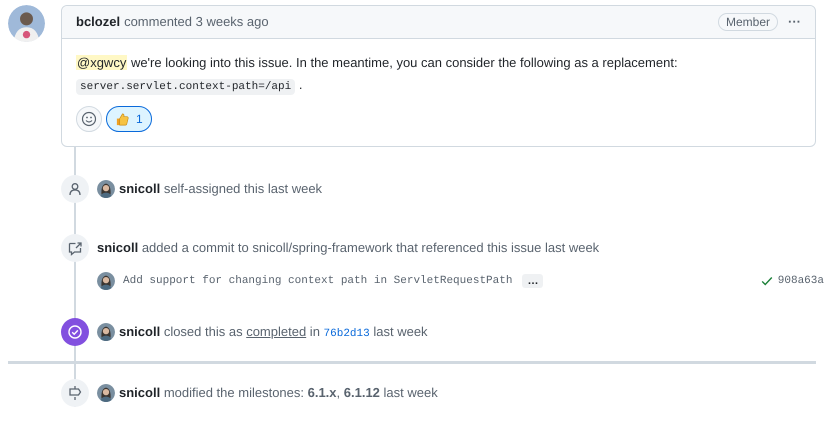 The width and height of the screenshot is (832, 430). I want to click on add-reaction-button, so click(89, 119).